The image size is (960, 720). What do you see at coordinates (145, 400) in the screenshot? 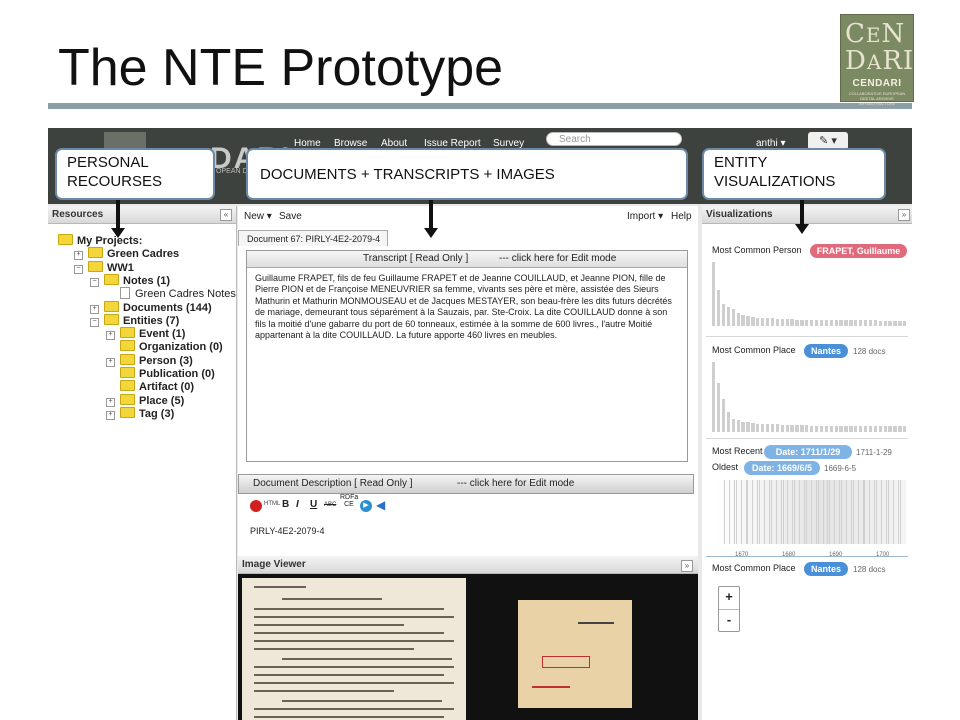
I see `tree-item: + Place (5)` at bounding box center [145, 400].